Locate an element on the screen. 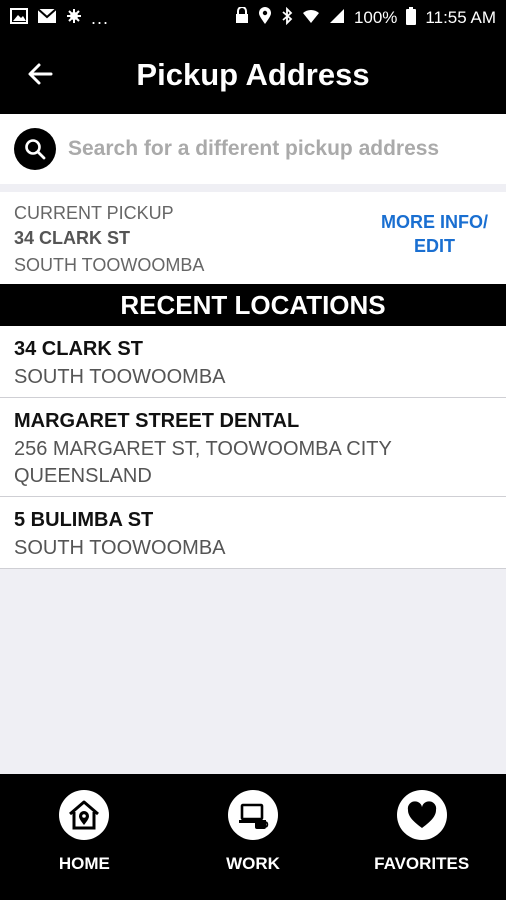  nav-favorites-button: FAVORITES is located at coordinates (421, 837).